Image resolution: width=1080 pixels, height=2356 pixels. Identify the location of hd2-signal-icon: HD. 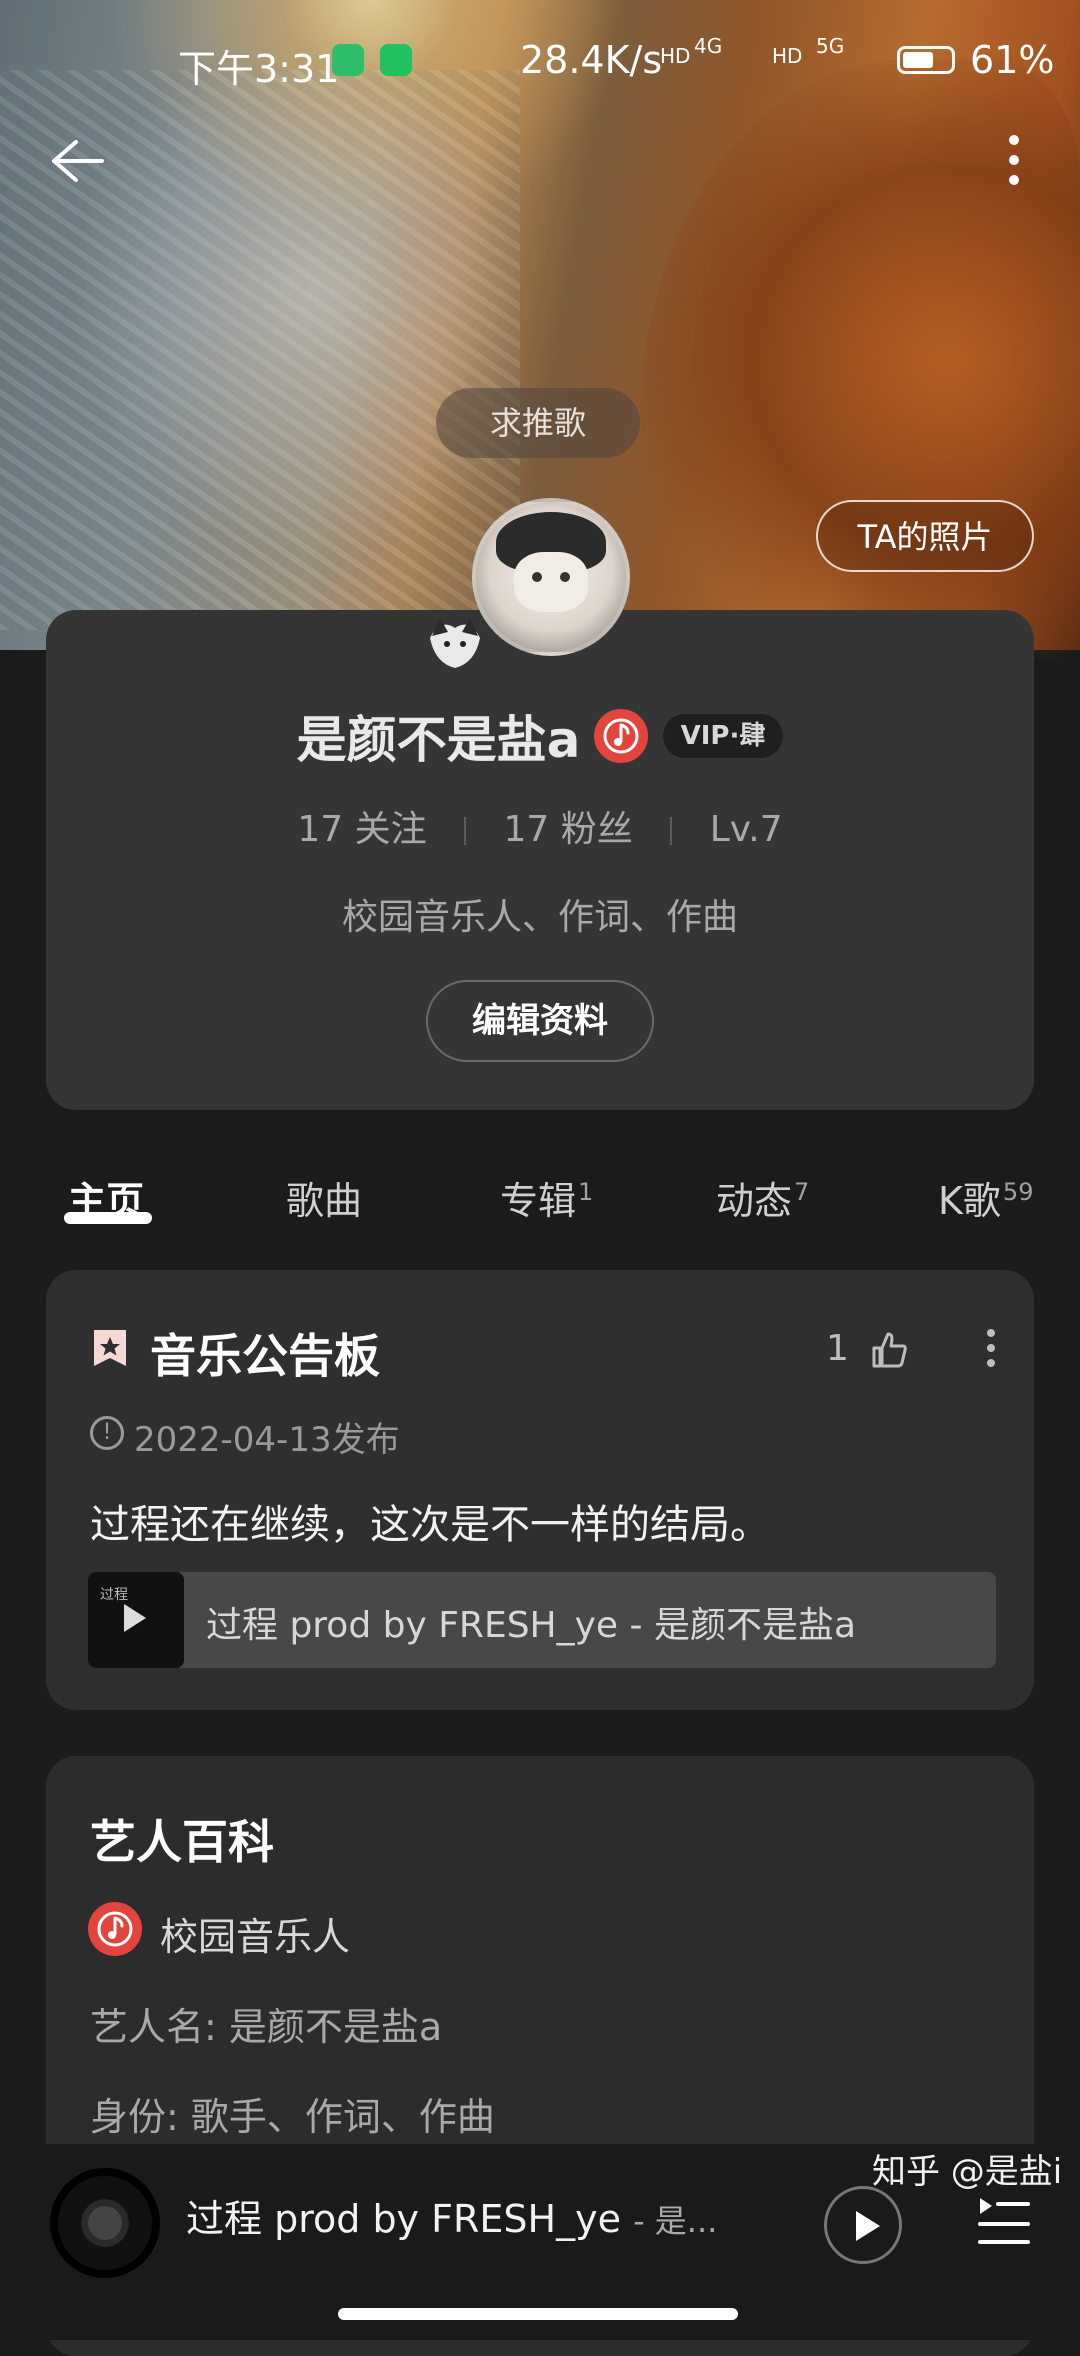
(787, 56).